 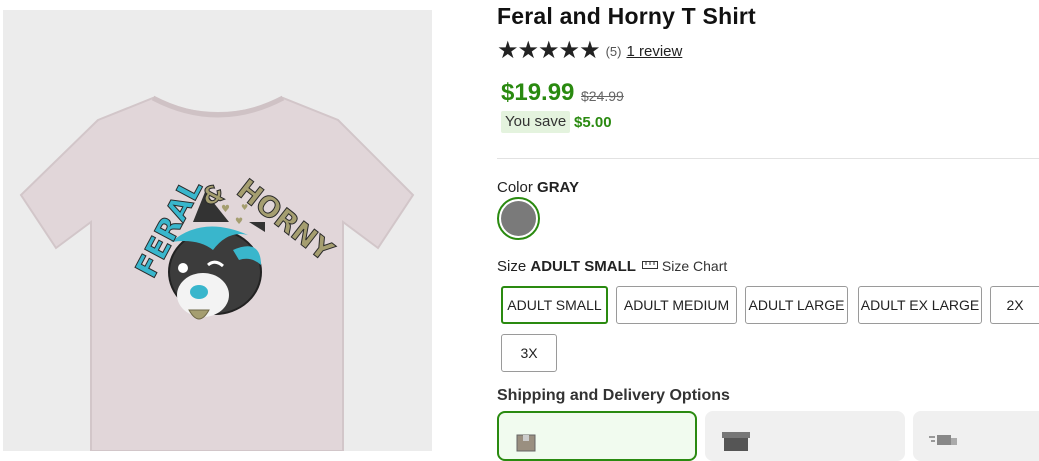 What do you see at coordinates (597, 436) in the screenshot?
I see `shipping-option-standard` at bounding box center [597, 436].